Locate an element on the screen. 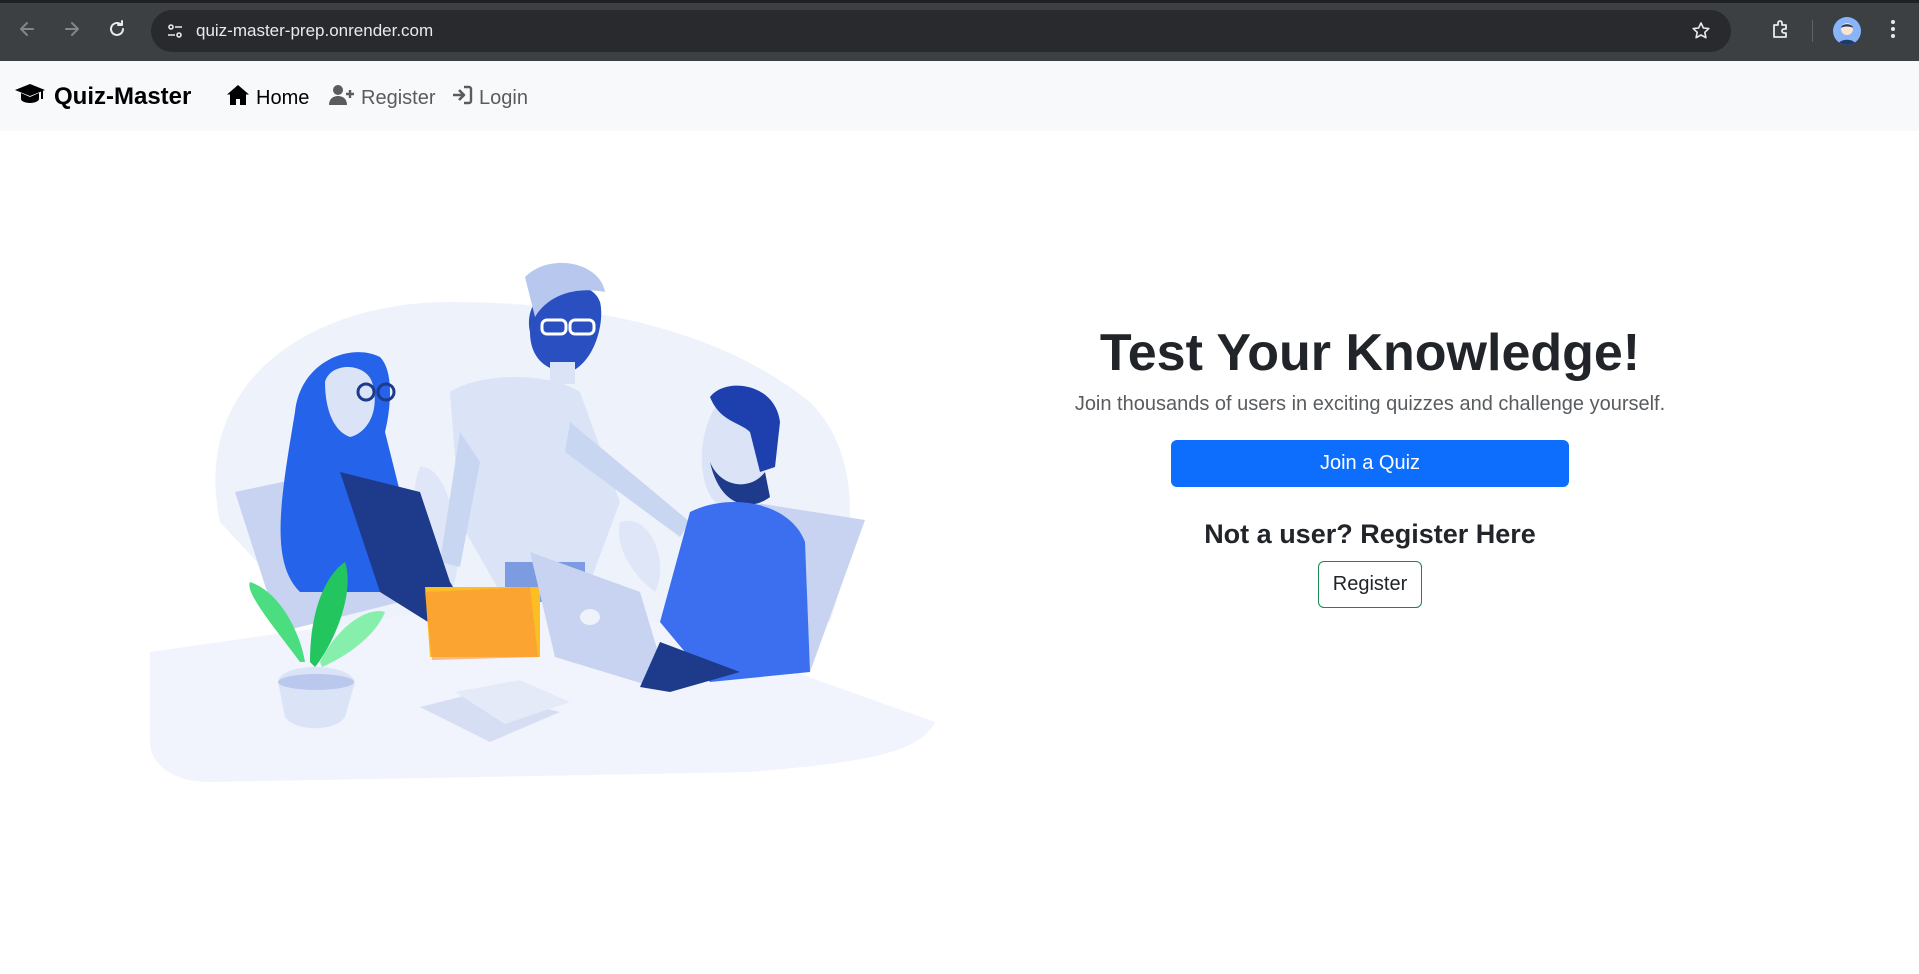 The height and width of the screenshot is (974, 1919). forward-arrow-icon is located at coordinates (72, 29).